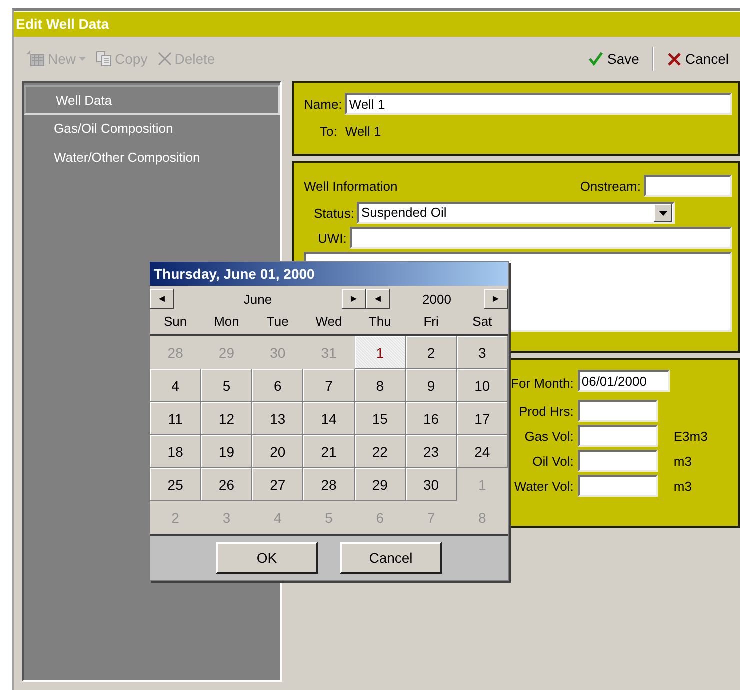 The height and width of the screenshot is (690, 740). What do you see at coordinates (152, 100) in the screenshot?
I see `sidebar-item: Well Data` at bounding box center [152, 100].